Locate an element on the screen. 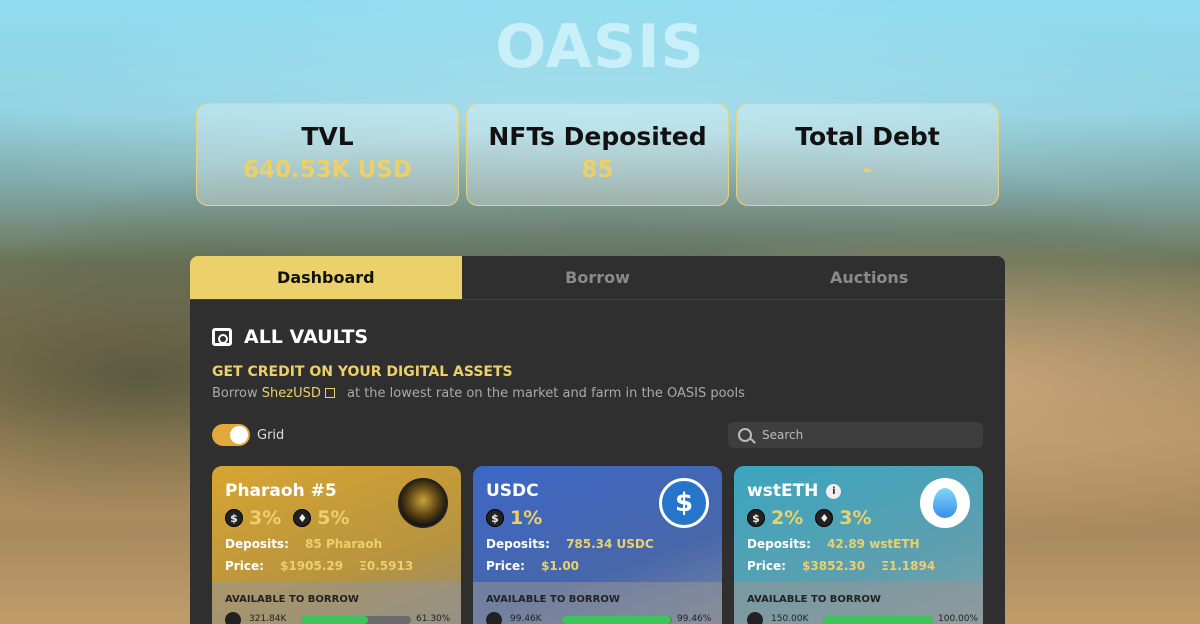  info-icon: i is located at coordinates (834, 491).